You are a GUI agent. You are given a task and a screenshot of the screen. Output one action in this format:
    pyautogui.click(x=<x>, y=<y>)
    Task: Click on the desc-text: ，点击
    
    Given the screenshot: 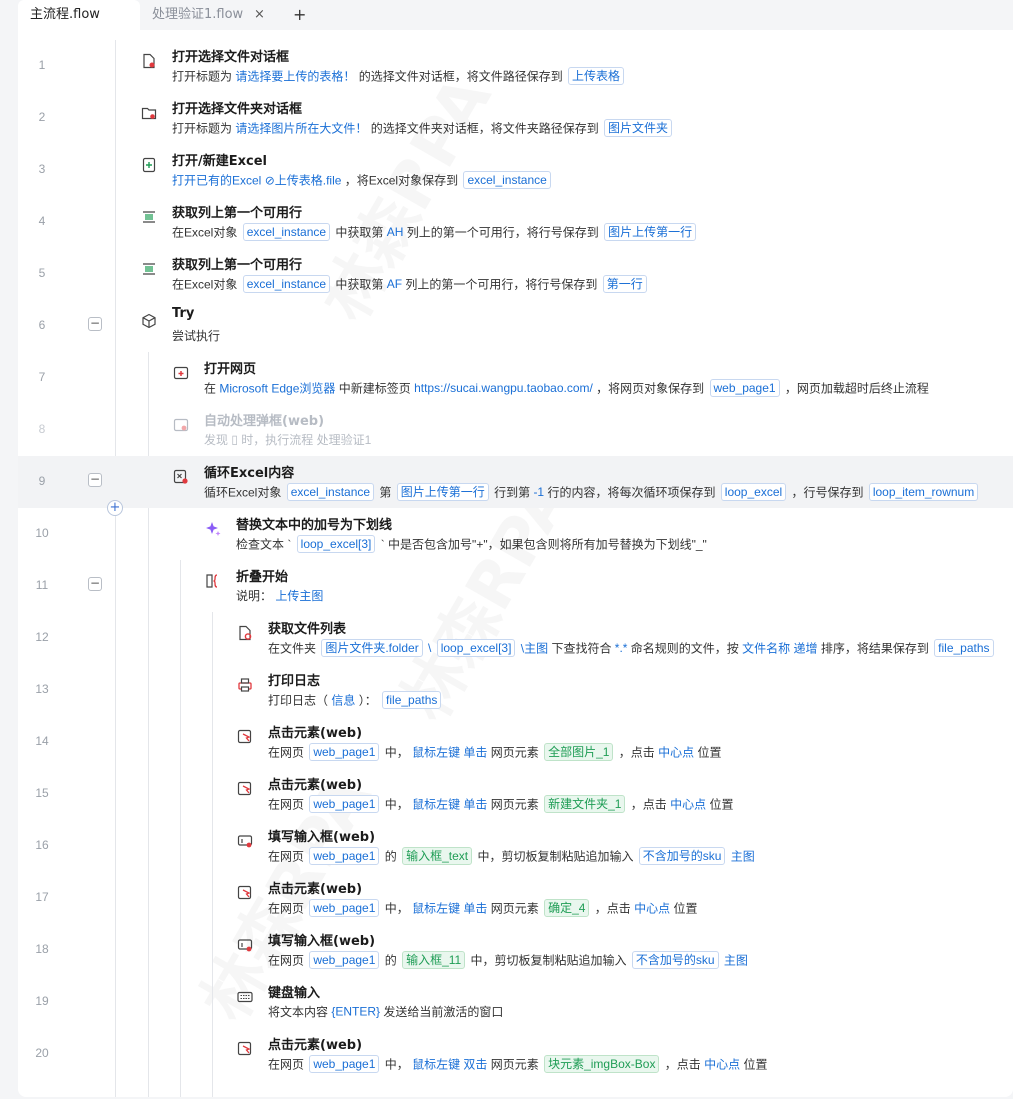 What is the action you would take?
    pyautogui.click(x=637, y=752)
    